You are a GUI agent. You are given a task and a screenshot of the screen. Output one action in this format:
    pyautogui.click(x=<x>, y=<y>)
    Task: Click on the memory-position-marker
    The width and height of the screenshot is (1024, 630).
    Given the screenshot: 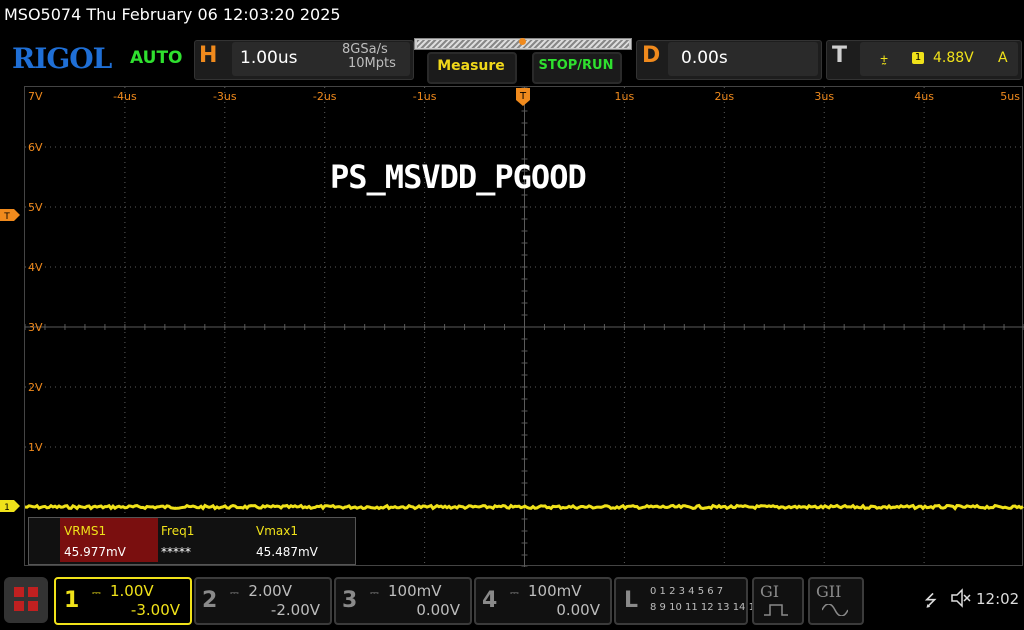 What is the action you would take?
    pyautogui.click(x=522, y=41)
    